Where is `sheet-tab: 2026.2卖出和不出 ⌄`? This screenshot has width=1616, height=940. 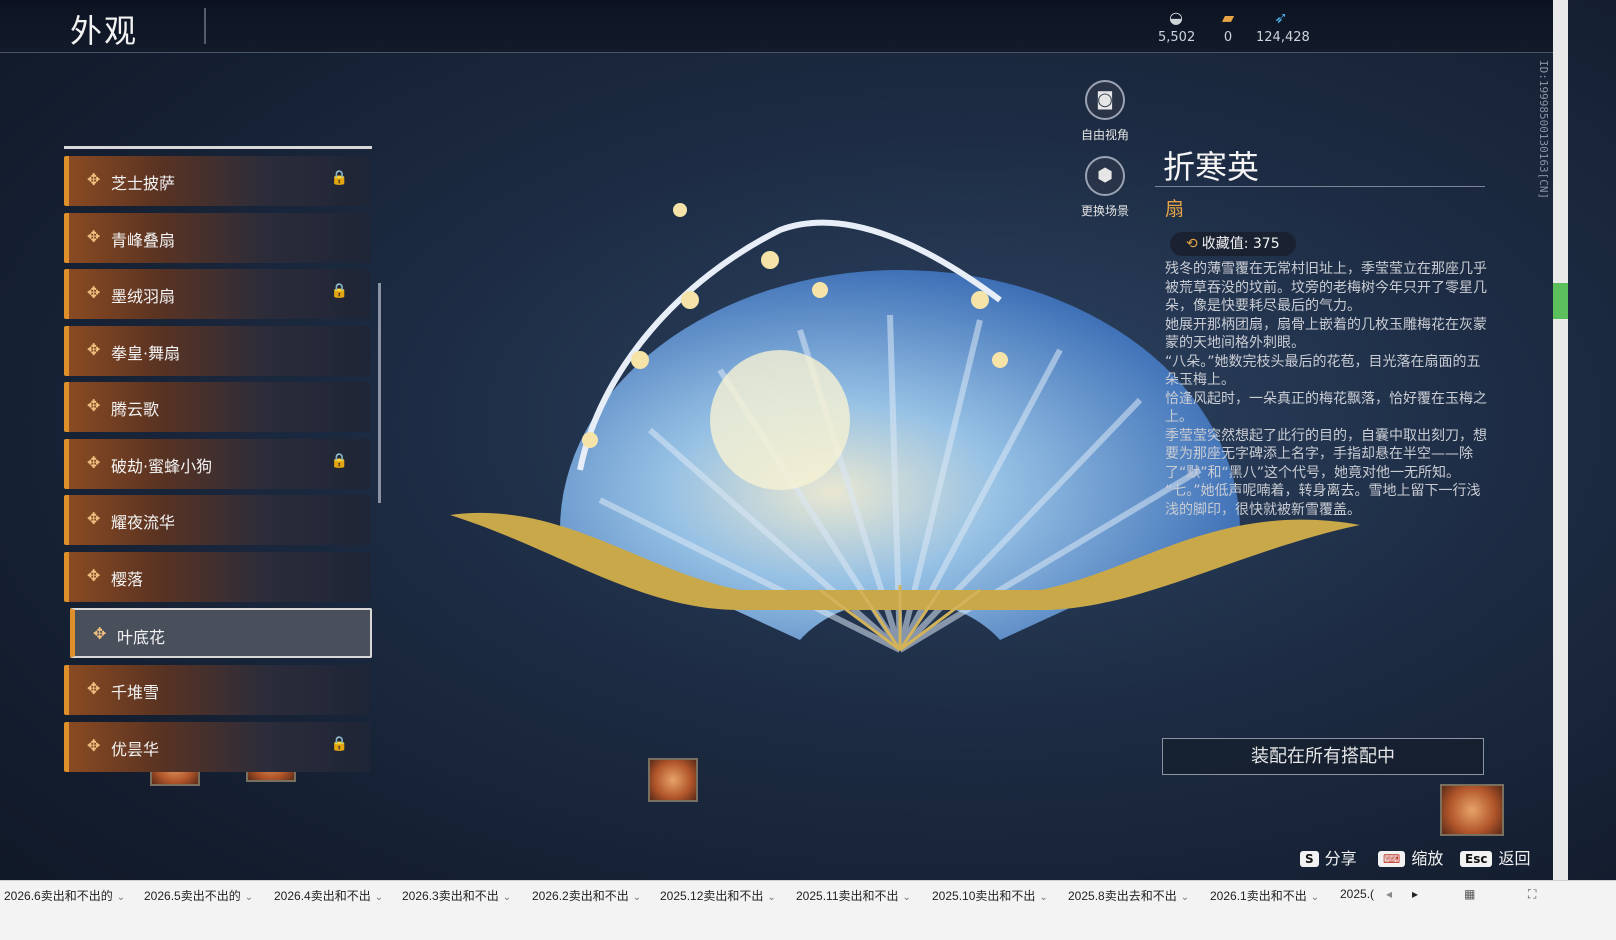
sheet-tab: 2026.2卖出和不出 ⌄ is located at coordinates (586, 895).